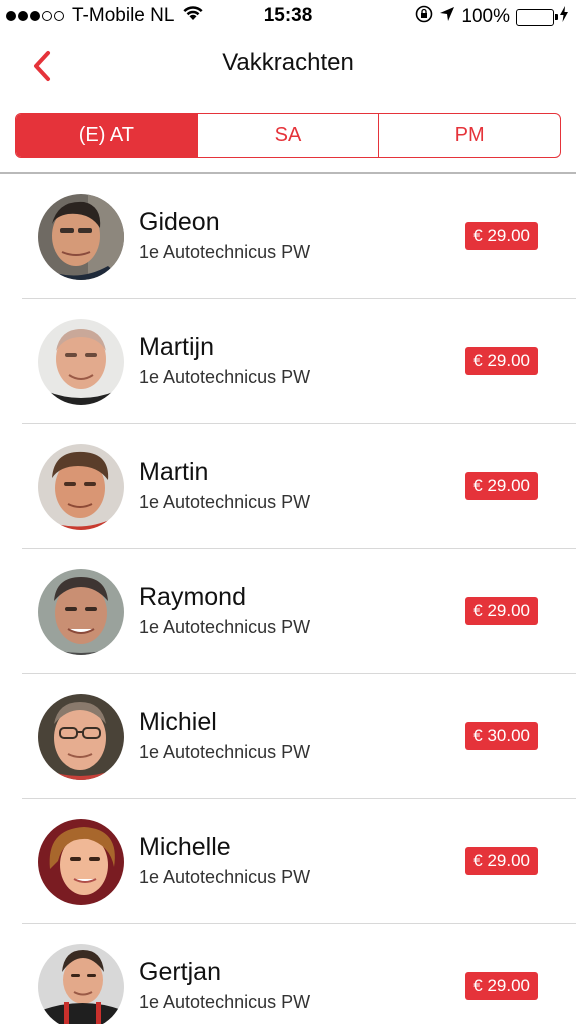 Image resolution: width=576 pixels, height=1024 pixels. I want to click on person-name: Michiel, so click(178, 722).